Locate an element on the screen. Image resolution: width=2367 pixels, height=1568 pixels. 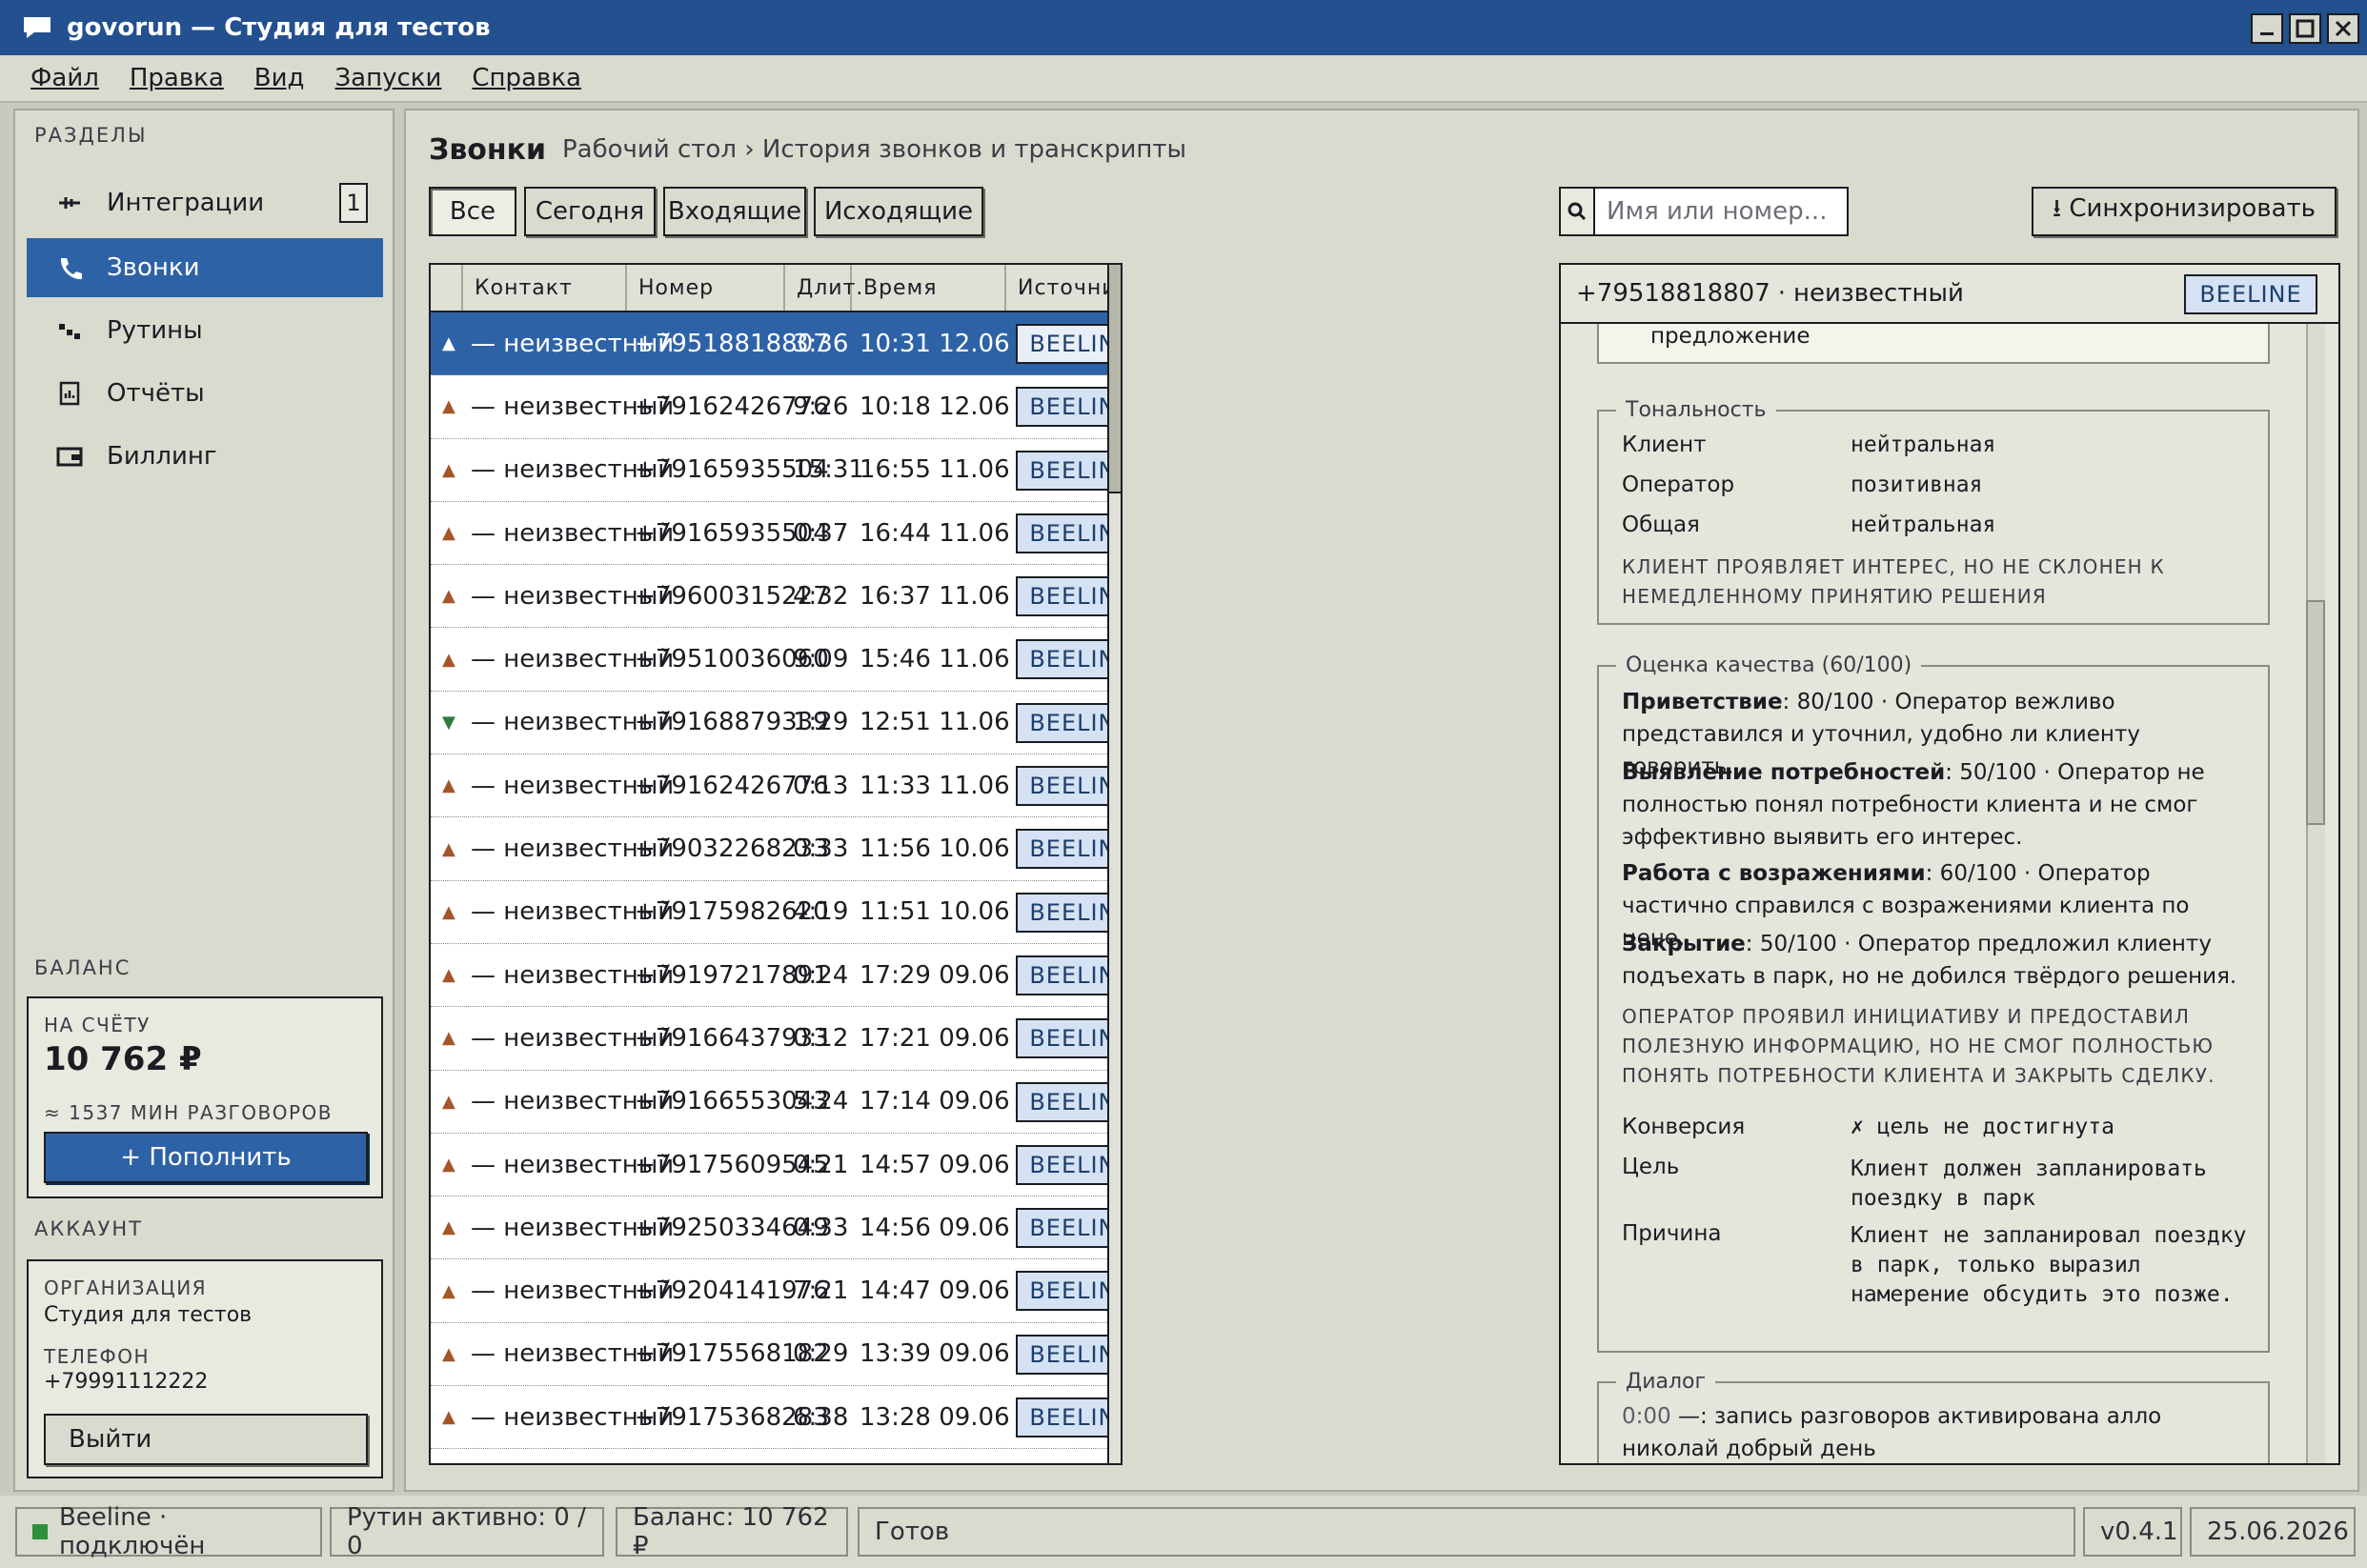
detail-scrollbar is located at coordinates (2315, 893).